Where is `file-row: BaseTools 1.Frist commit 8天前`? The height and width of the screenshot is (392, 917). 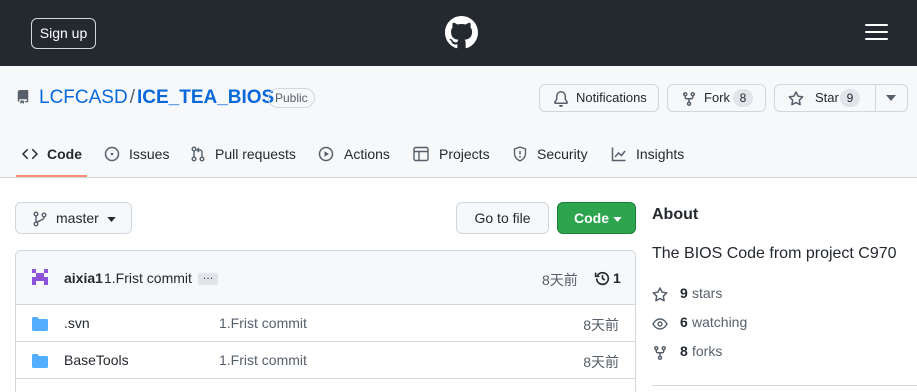 file-row: BaseTools 1.Frist commit 8天前 is located at coordinates (325, 360).